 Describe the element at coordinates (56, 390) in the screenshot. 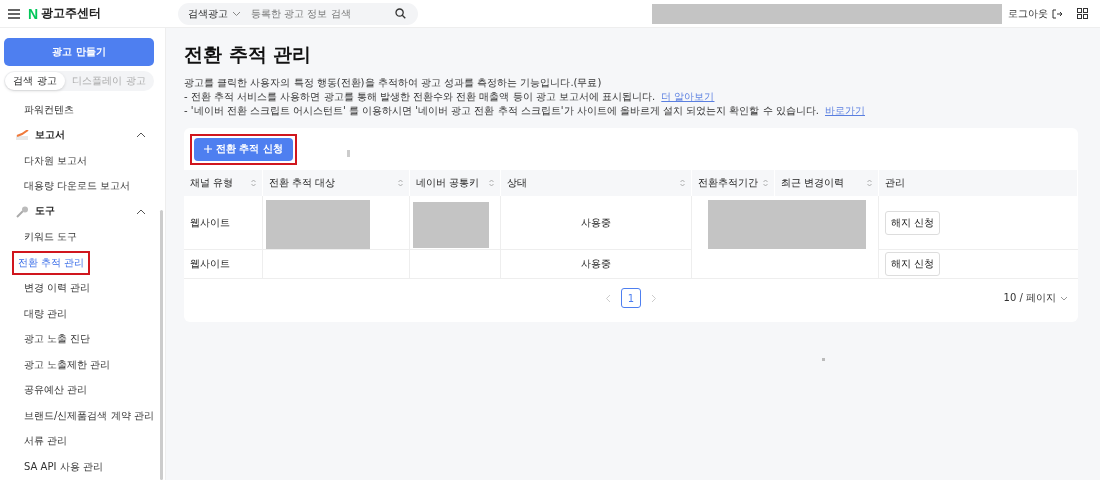

I see `sidebar-item: 공유예산 관리` at that location.